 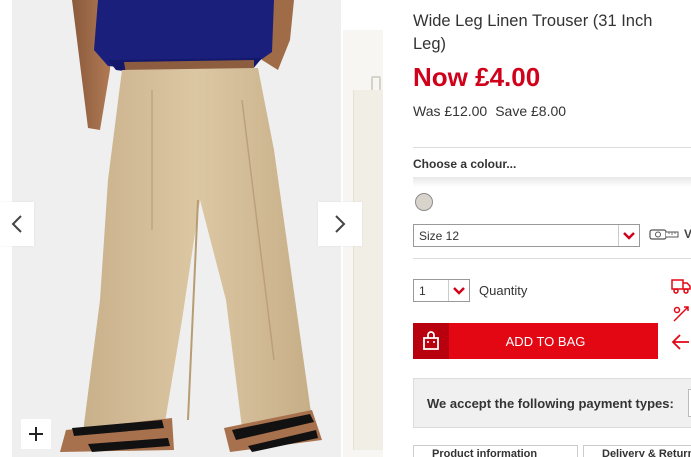 What do you see at coordinates (368, 270) in the screenshot?
I see `flat-trouser-shape` at bounding box center [368, 270].